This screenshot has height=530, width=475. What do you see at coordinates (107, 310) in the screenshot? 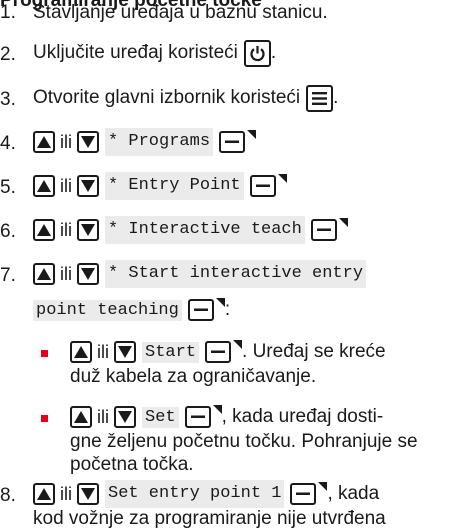
I see `menu-command-continued: point teaching` at bounding box center [107, 310].